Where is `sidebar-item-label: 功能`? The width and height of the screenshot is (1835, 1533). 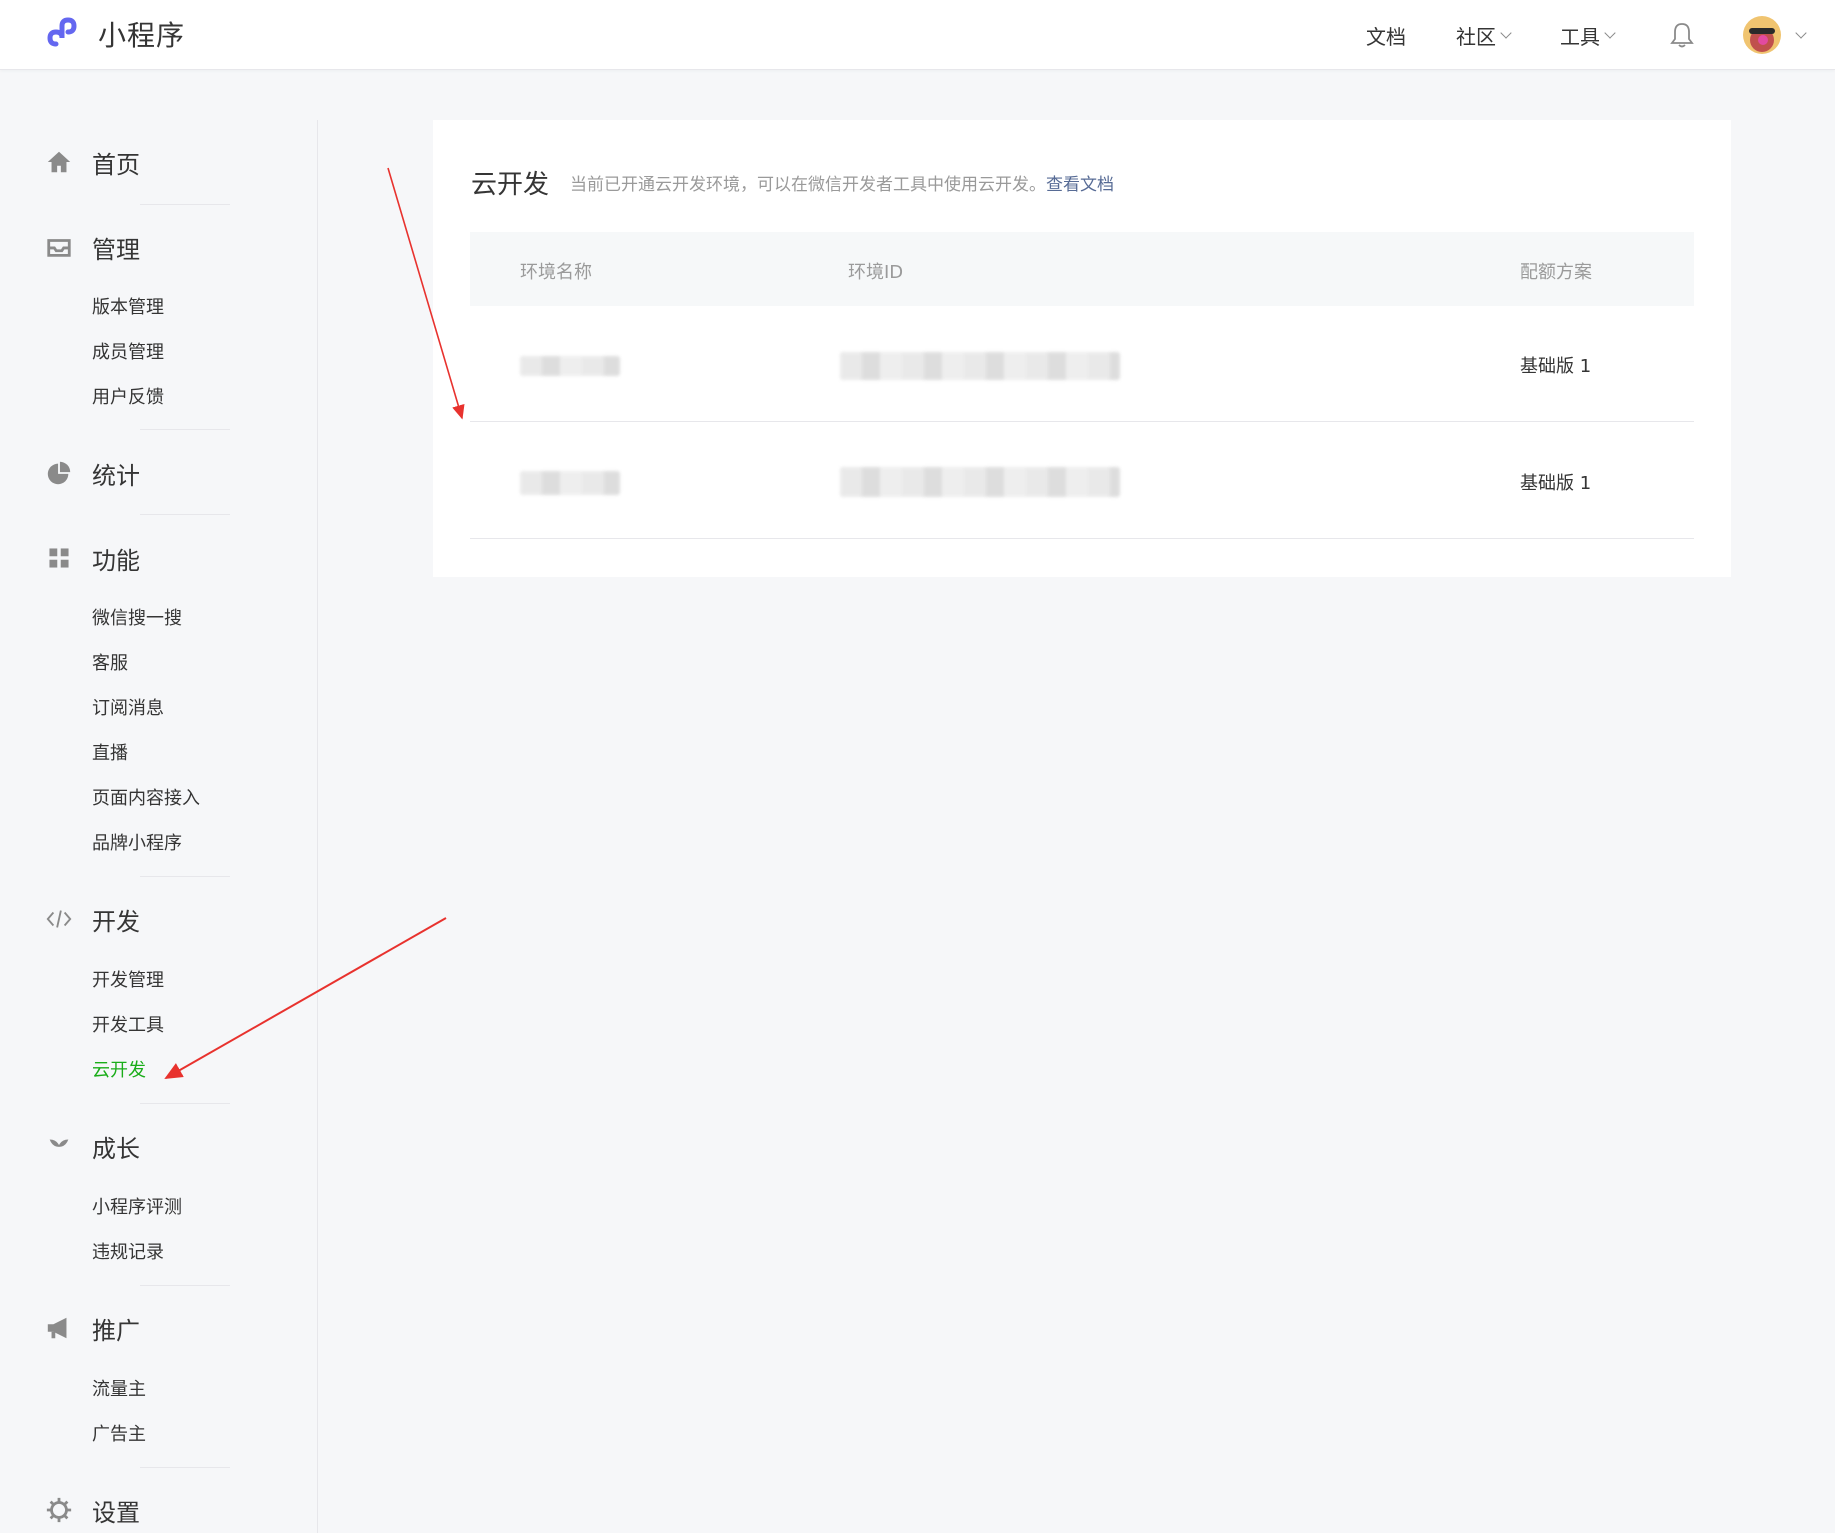 sidebar-item-label: 功能 is located at coordinates (116, 560).